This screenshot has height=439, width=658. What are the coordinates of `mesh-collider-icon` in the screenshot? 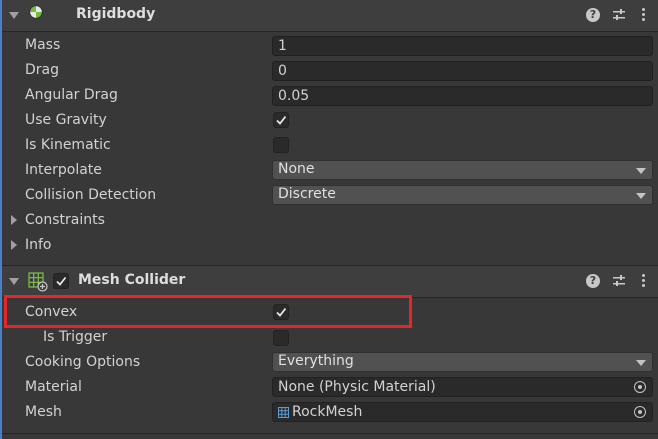 It's located at (38, 282).